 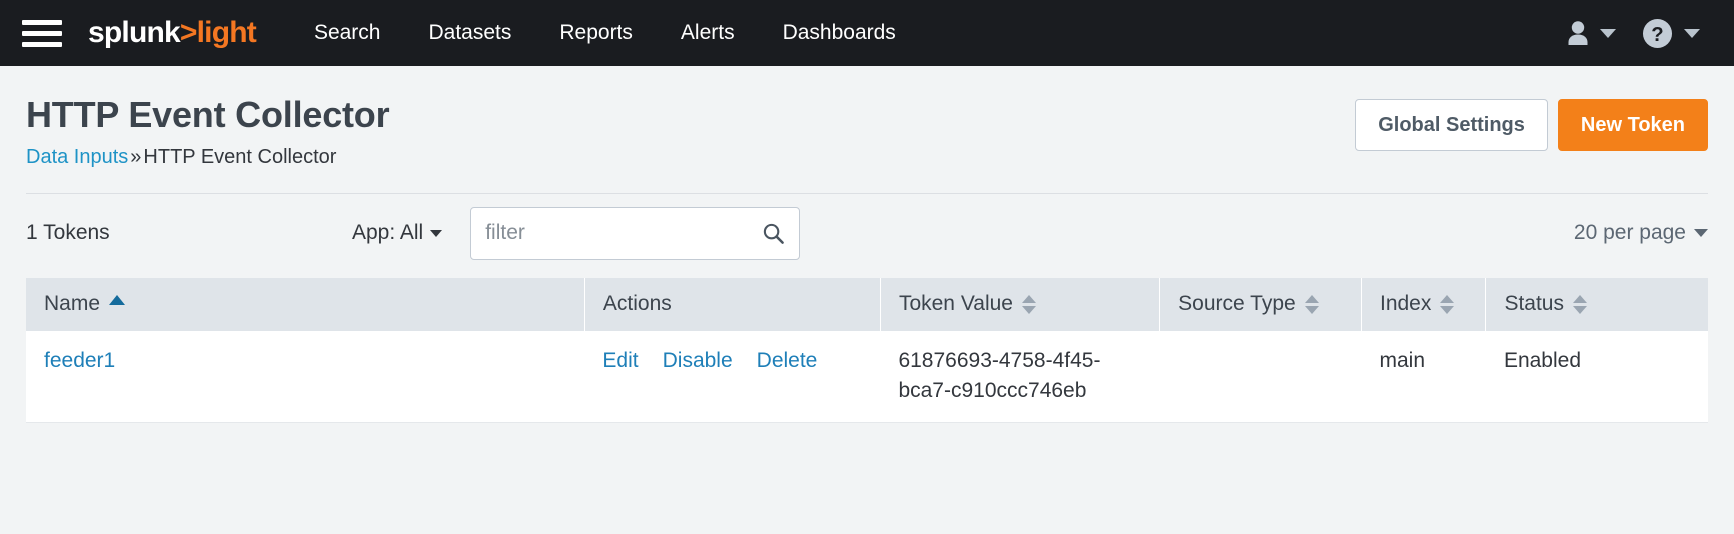 I want to click on table-controls: 1 Tokens App: All 20 per page, so click(x=867, y=233).